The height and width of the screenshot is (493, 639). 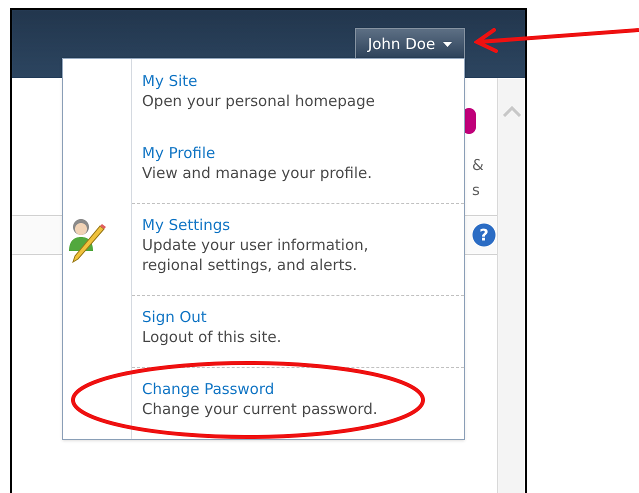 I want to click on menu-item-description: Change your current password., so click(x=260, y=409).